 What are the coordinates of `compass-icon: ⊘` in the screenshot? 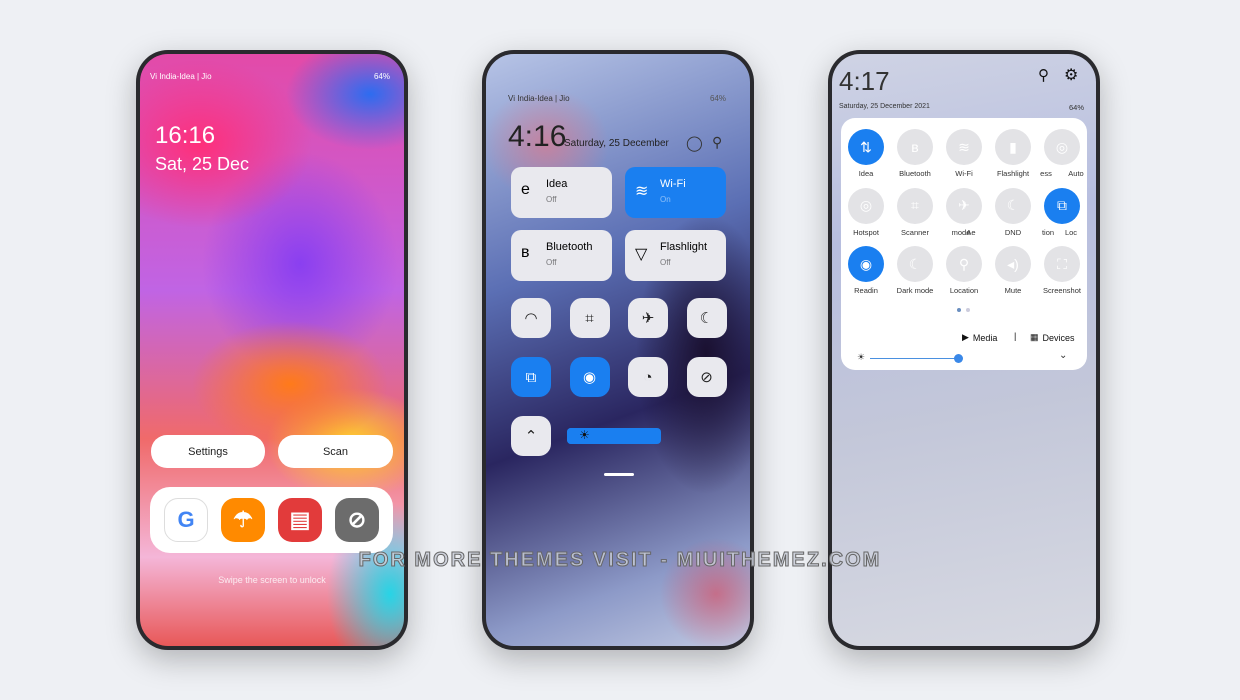 It's located at (357, 520).